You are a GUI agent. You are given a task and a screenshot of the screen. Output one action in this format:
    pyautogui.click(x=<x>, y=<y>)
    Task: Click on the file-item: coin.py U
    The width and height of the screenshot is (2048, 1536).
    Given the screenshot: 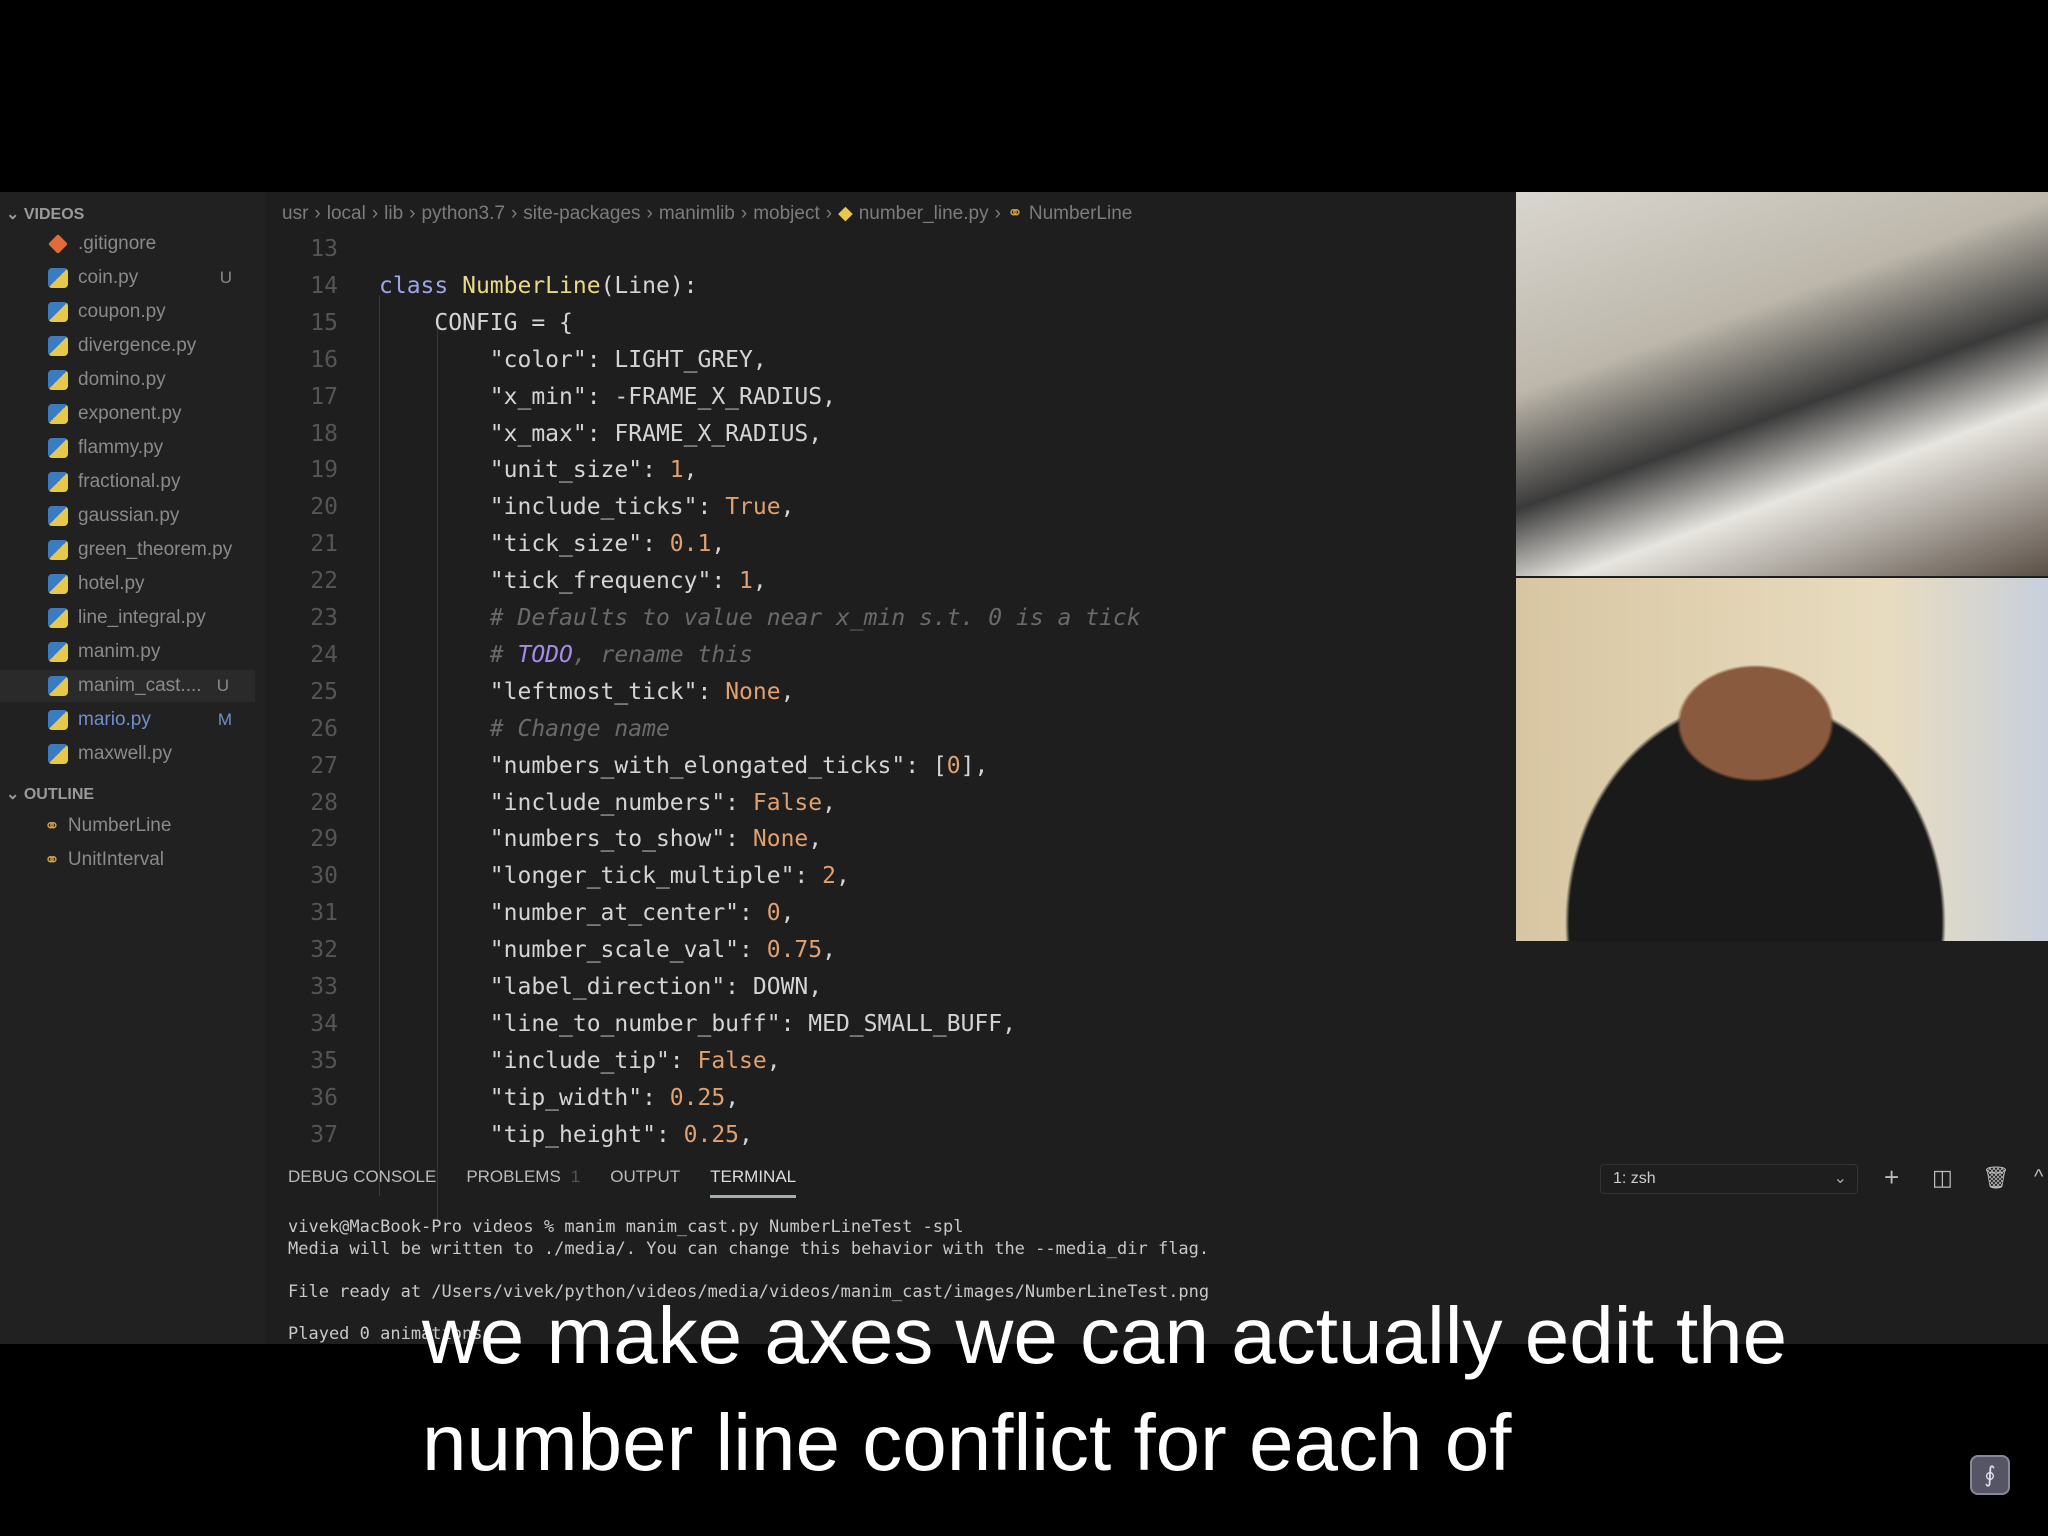 What is the action you would take?
    pyautogui.click(x=153, y=278)
    